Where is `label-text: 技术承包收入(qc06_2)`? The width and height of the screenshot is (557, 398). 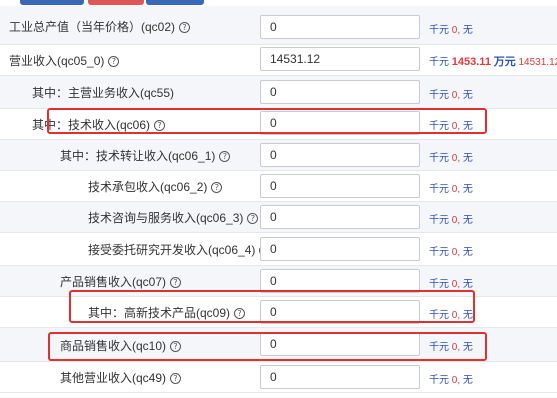 label-text: 技术承包收入(qc06_2) is located at coordinates (148, 187).